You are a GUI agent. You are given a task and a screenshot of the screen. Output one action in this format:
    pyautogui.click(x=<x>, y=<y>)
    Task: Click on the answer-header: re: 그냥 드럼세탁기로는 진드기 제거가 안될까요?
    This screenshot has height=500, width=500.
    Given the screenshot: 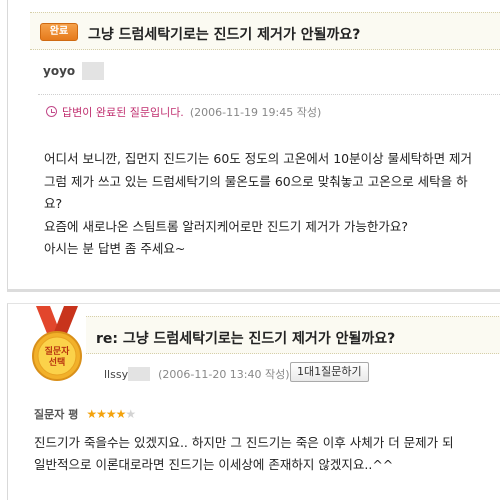 What is the action you would take?
    pyautogui.click(x=293, y=335)
    